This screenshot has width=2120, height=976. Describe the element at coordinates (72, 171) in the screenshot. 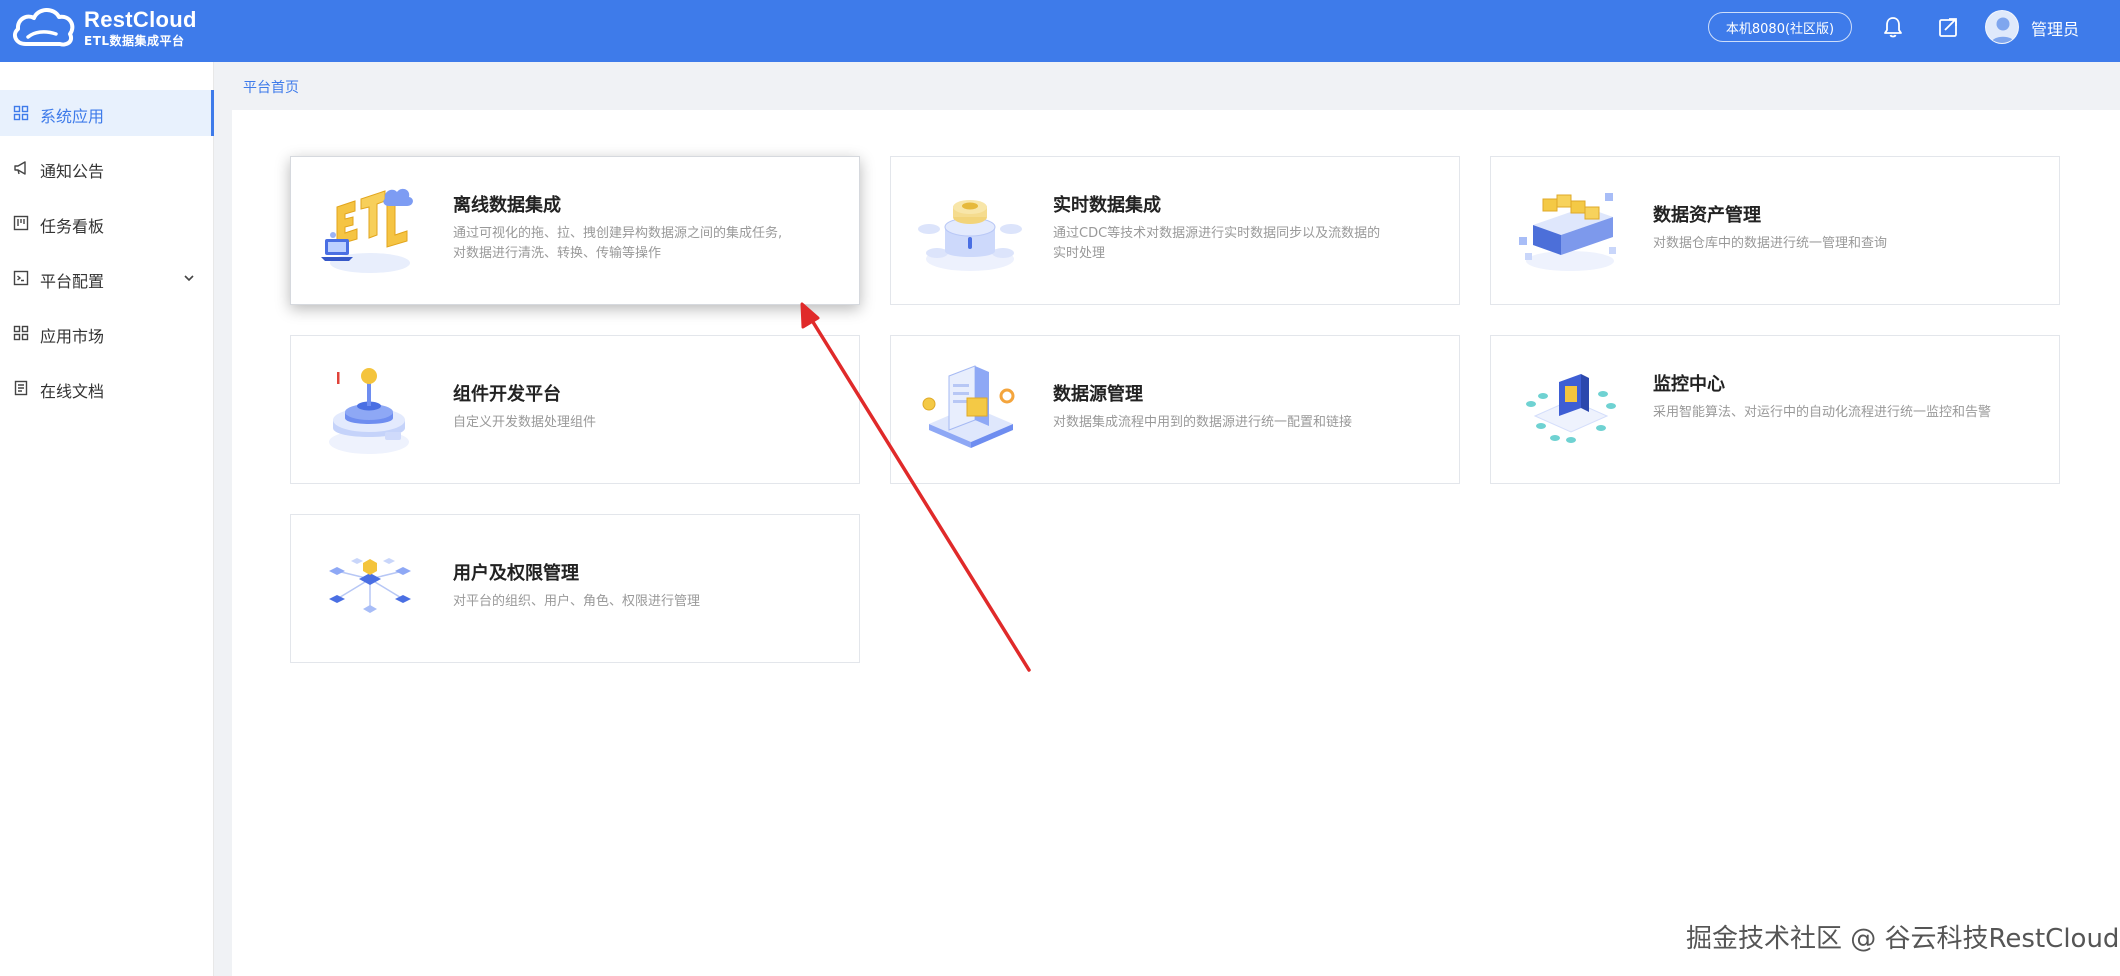

I see `sidebar-item-label: 通知公告` at that location.